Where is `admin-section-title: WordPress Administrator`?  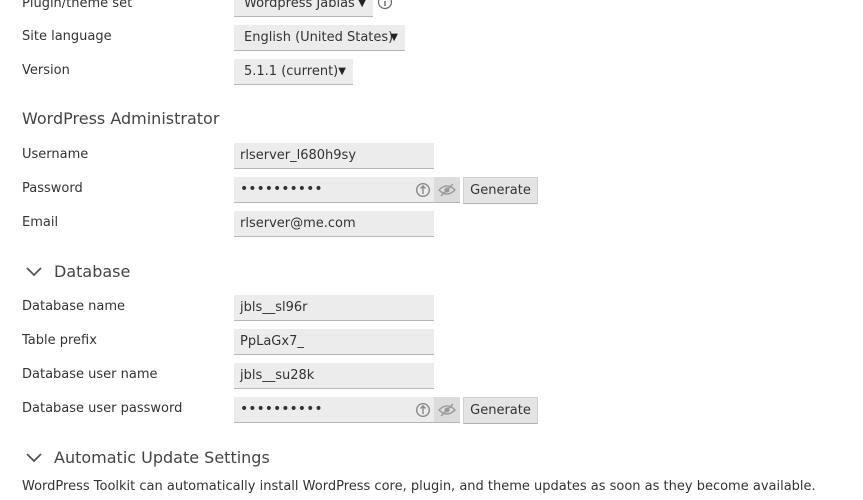
admin-section-title: WordPress Administrator is located at coordinates (121, 118).